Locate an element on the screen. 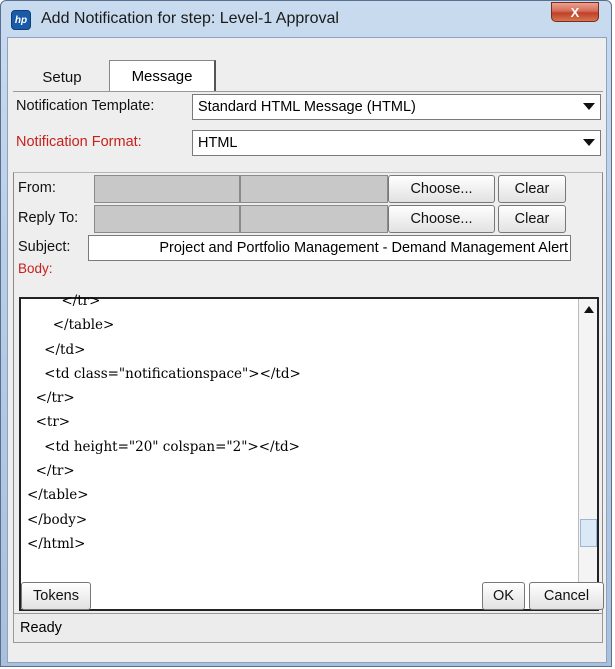 The image size is (615, 669). tokens-button: Tokens is located at coordinates (56, 596).